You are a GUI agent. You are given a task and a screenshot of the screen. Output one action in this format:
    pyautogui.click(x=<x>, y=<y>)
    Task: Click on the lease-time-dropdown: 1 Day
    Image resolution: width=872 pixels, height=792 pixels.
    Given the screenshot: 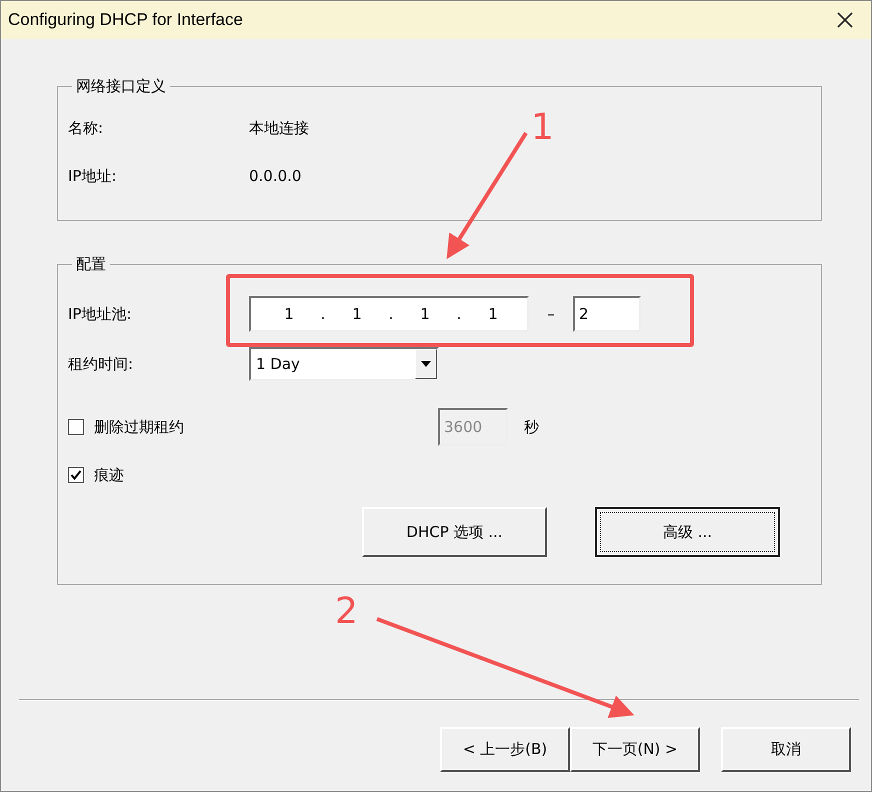 What is the action you would take?
    pyautogui.click(x=344, y=364)
    